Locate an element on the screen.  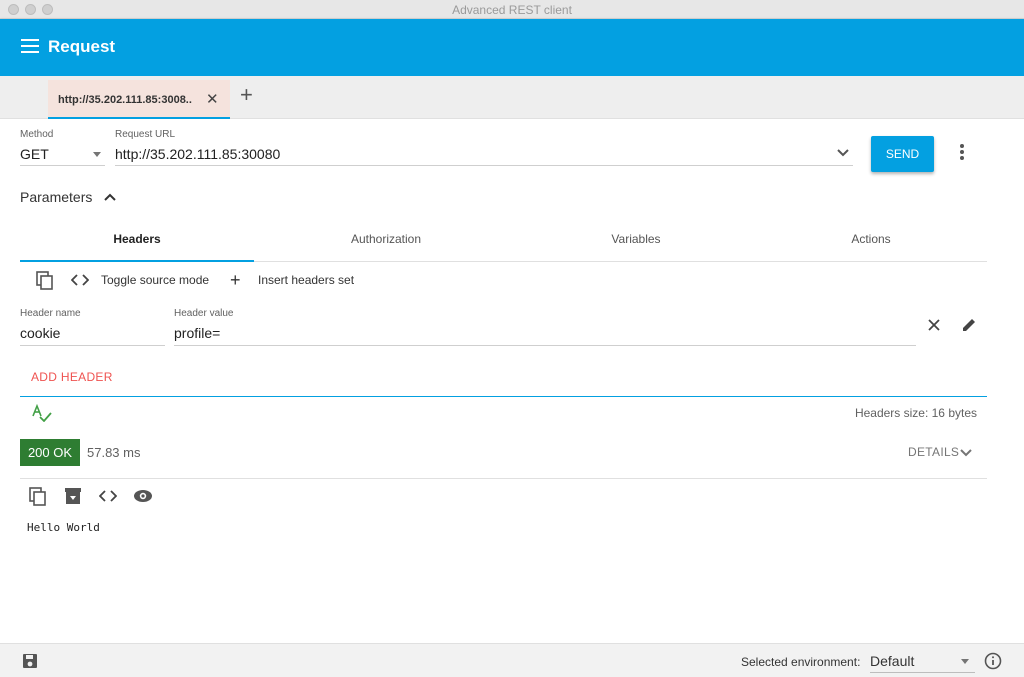
footer-bar: Selected environment: Default is located at coordinates (512, 660).